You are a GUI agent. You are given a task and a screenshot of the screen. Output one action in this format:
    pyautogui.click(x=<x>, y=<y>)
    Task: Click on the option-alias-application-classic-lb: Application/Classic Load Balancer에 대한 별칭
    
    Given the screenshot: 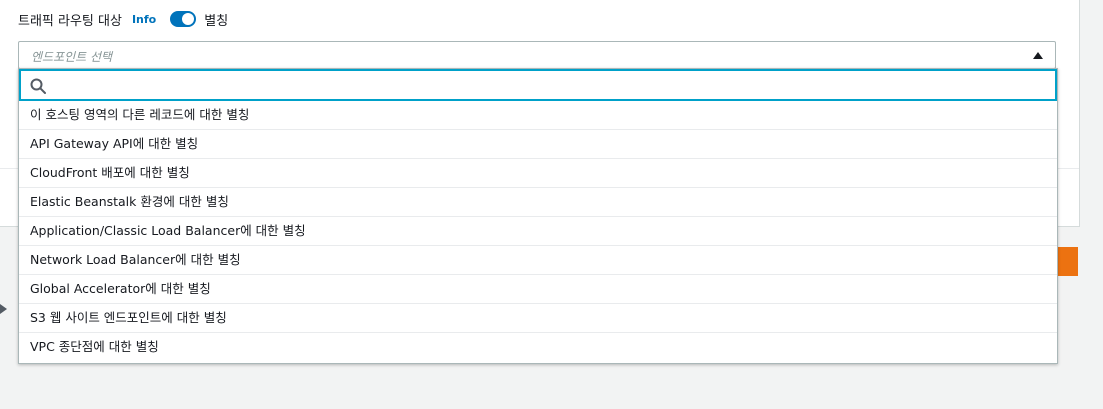 What is the action you would take?
    pyautogui.click(x=538, y=231)
    